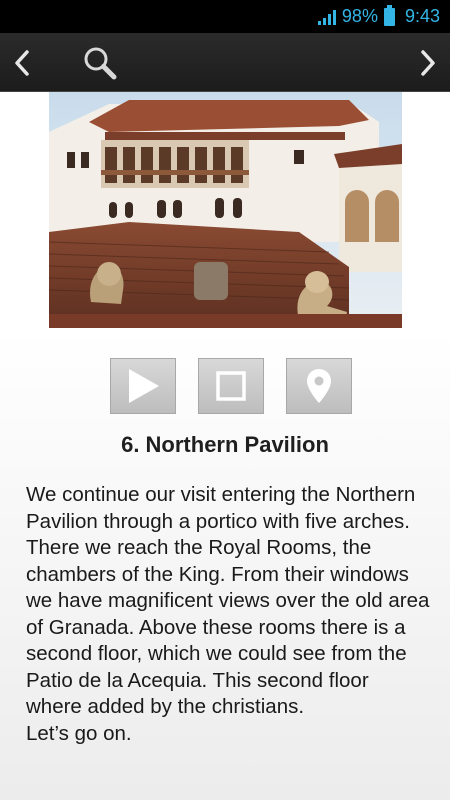 The height and width of the screenshot is (800, 450). Describe the element at coordinates (79, 733) in the screenshot. I see `description-closing: Let’s go on.` at that location.